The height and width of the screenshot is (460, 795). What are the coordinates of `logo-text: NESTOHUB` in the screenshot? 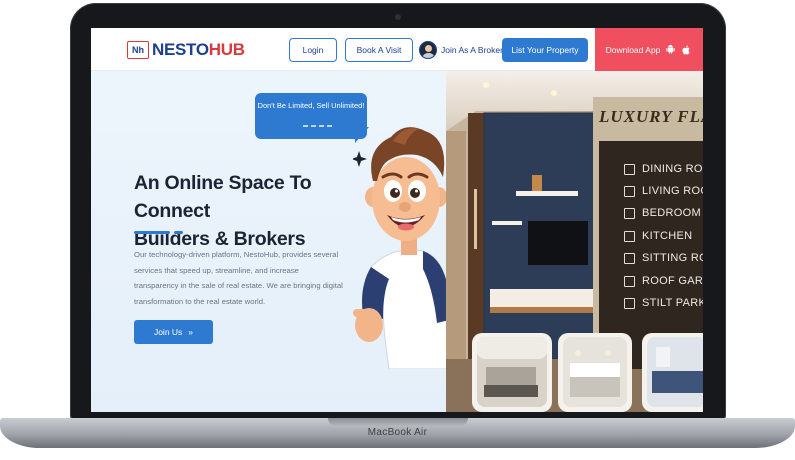 It's located at (198, 50).